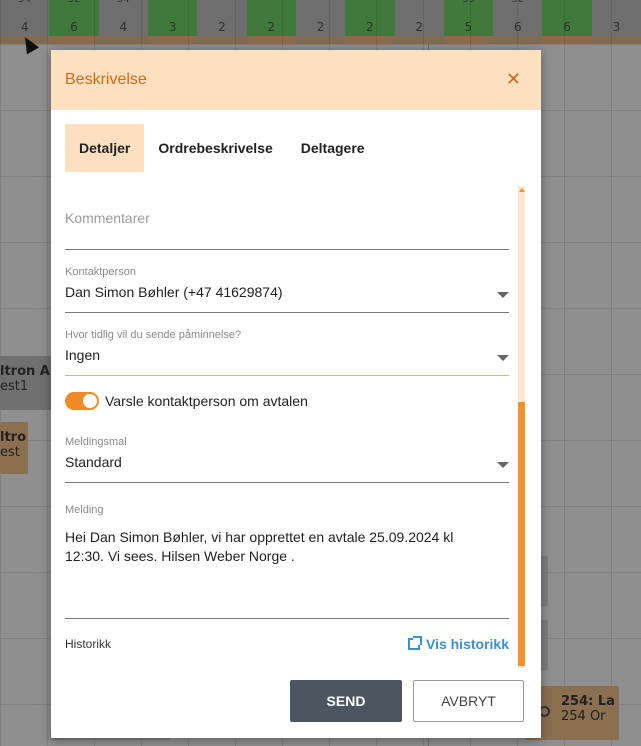 This screenshot has height=746, width=641. I want to click on contact-person-value: Dan Simon Bøhler (+47 41629874), so click(174, 292).